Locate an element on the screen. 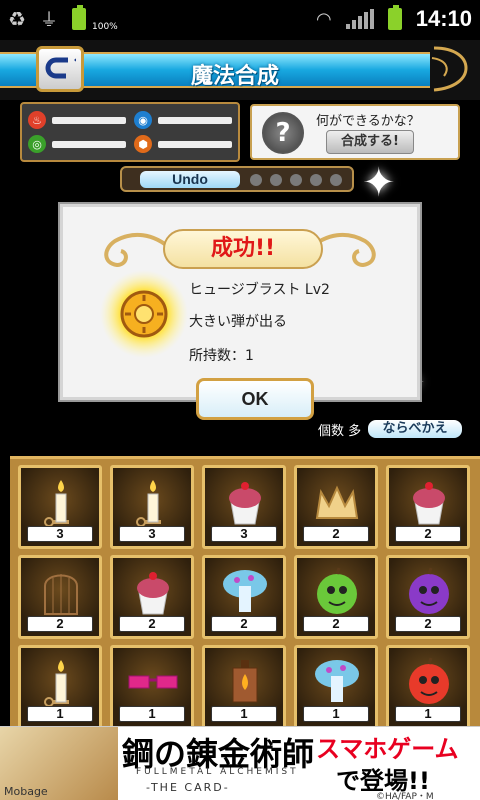 This screenshot has width=480, height=800. birdcage-icon is located at coordinates (61, 594).